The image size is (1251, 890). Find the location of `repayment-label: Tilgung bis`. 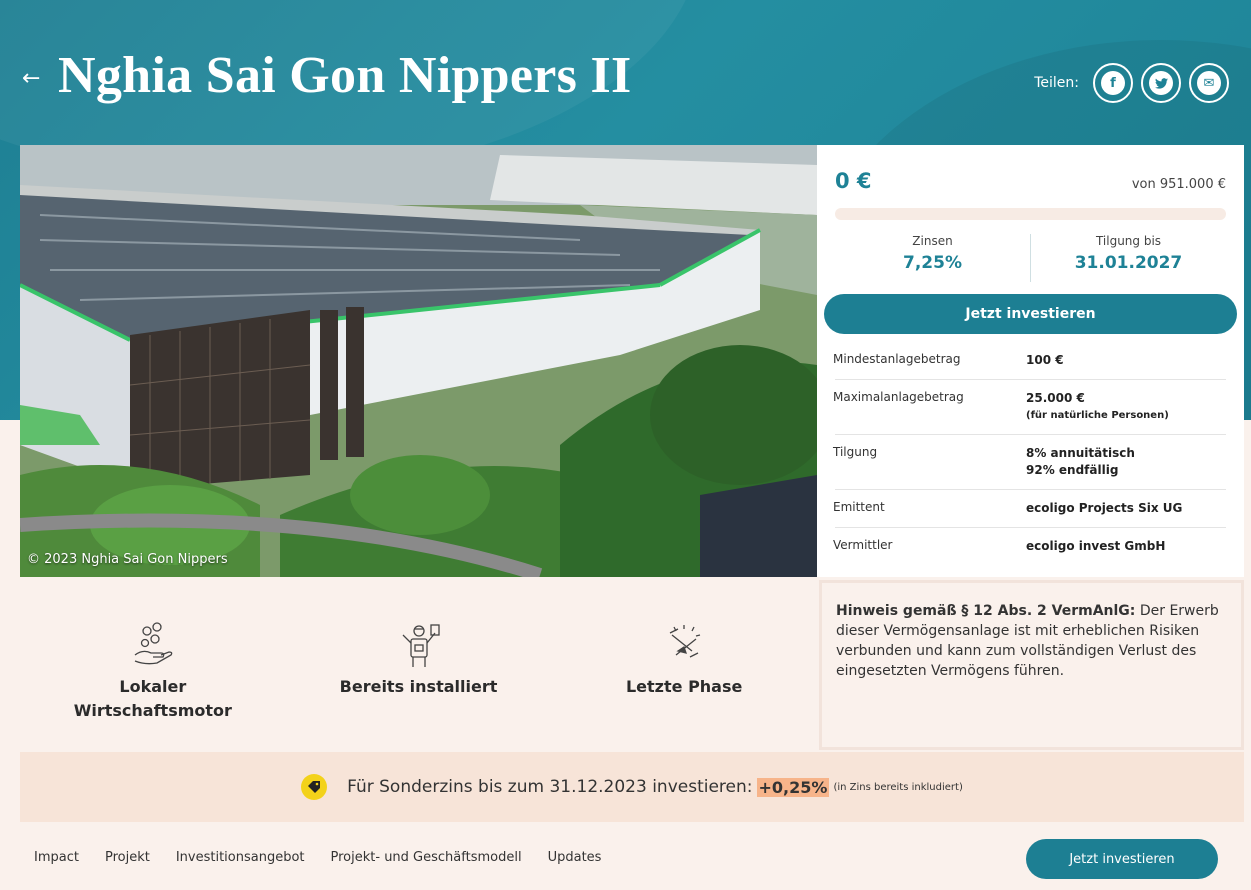

repayment-label: Tilgung bis is located at coordinates (1128, 241).